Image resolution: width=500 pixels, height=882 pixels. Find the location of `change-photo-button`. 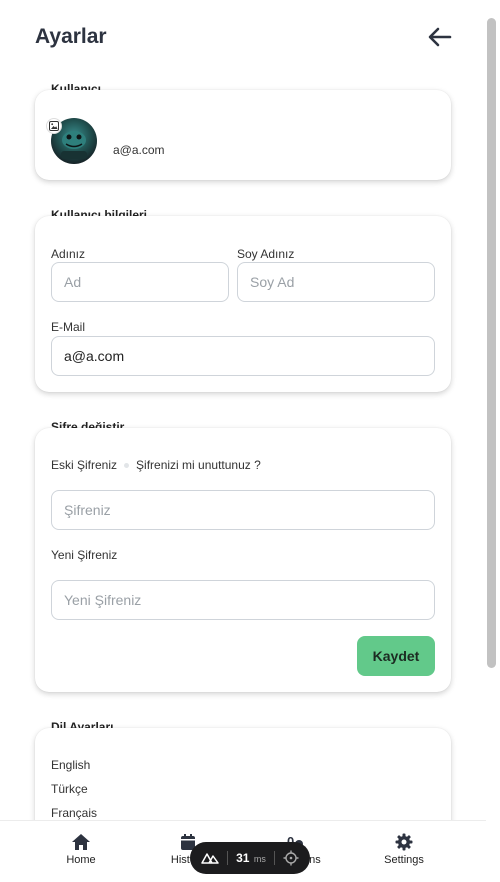

change-photo-button is located at coordinates (54, 126).